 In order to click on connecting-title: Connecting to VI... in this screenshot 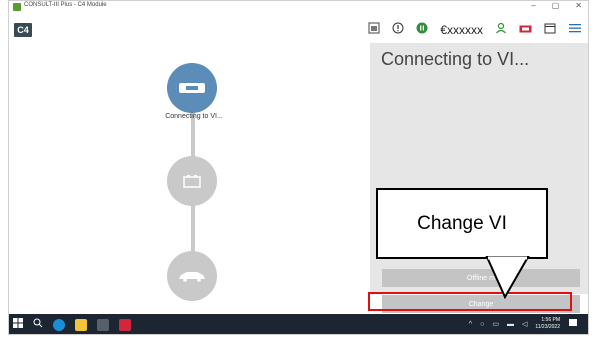, I will do `click(455, 59)`.